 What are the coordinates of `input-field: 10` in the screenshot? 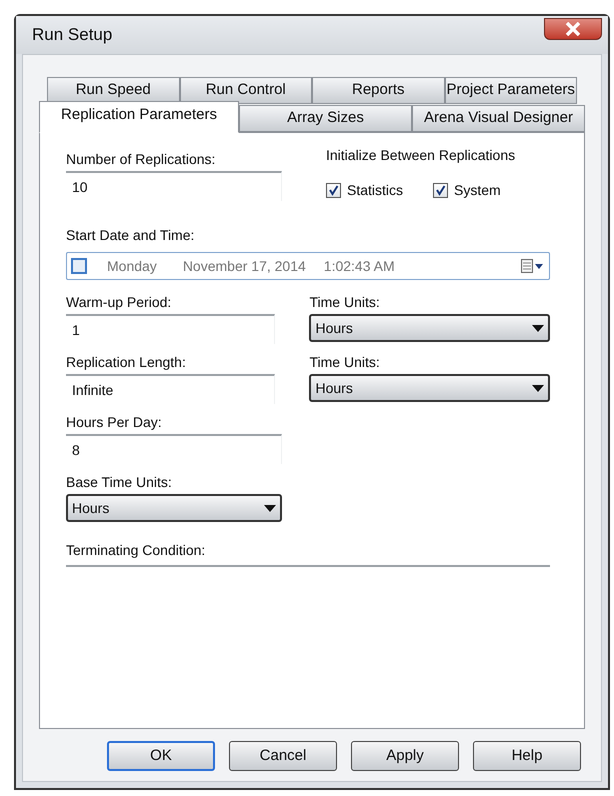 It's located at (174, 186).